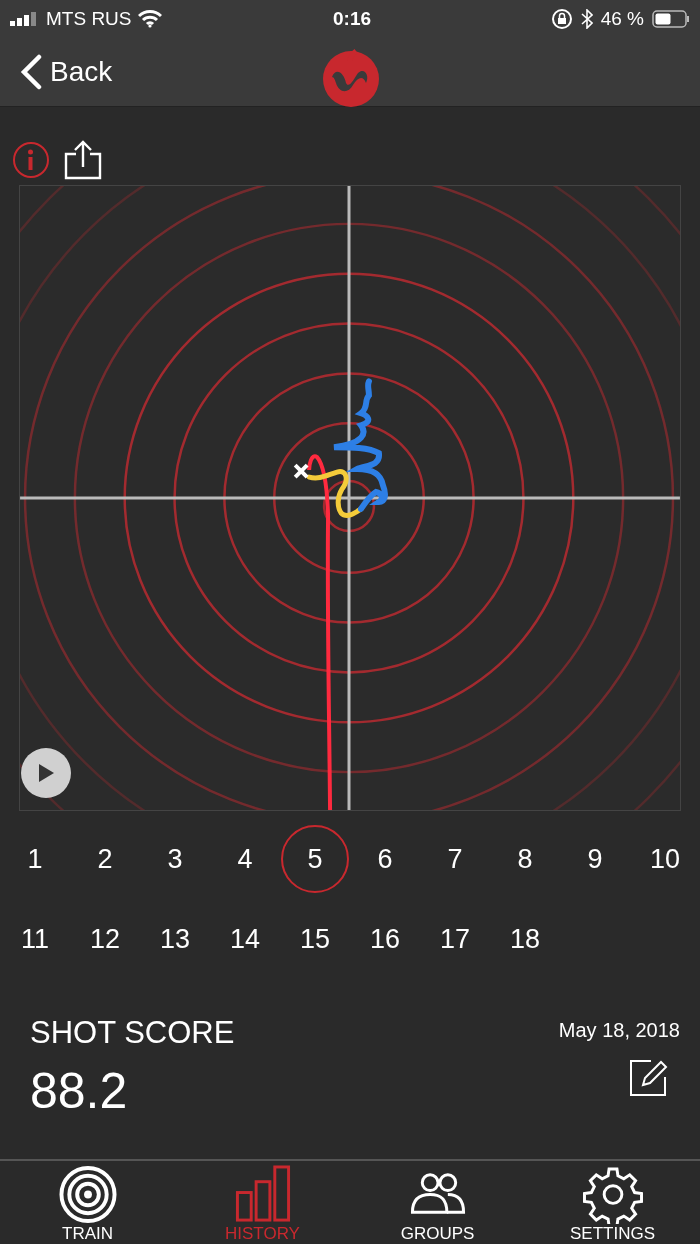 The image size is (700, 1244). Describe the element at coordinates (315, 939) in the screenshot. I see `shot-number: 15` at that location.